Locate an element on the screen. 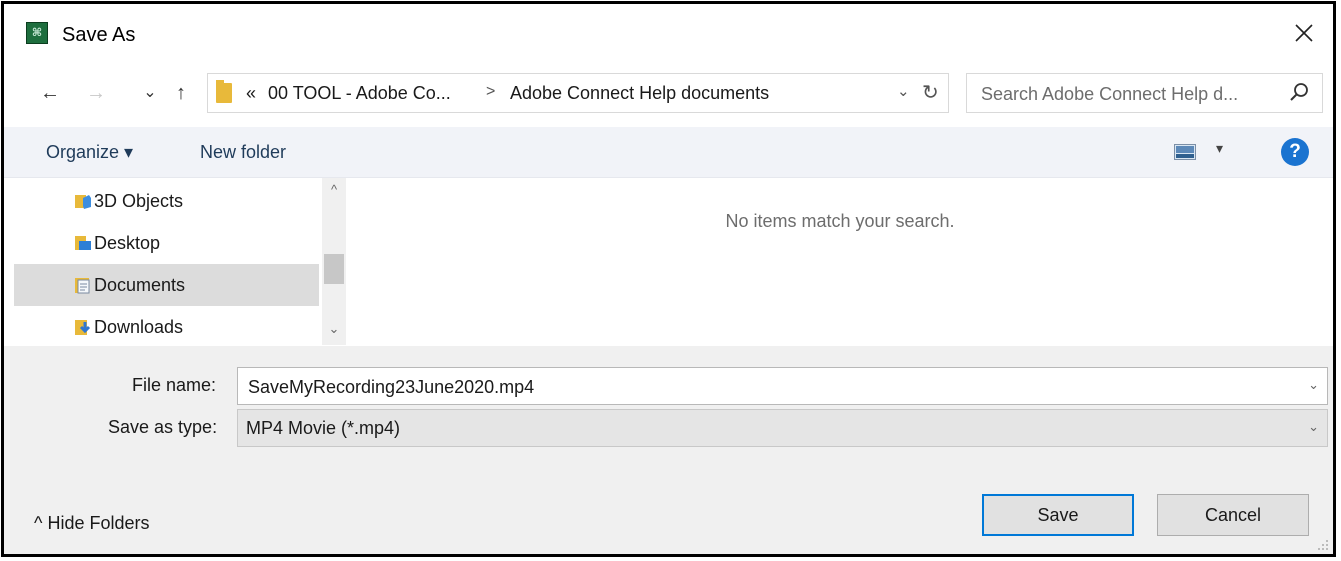 This screenshot has width=1341, height=561. file-name-label: File name: is located at coordinates (174, 385).